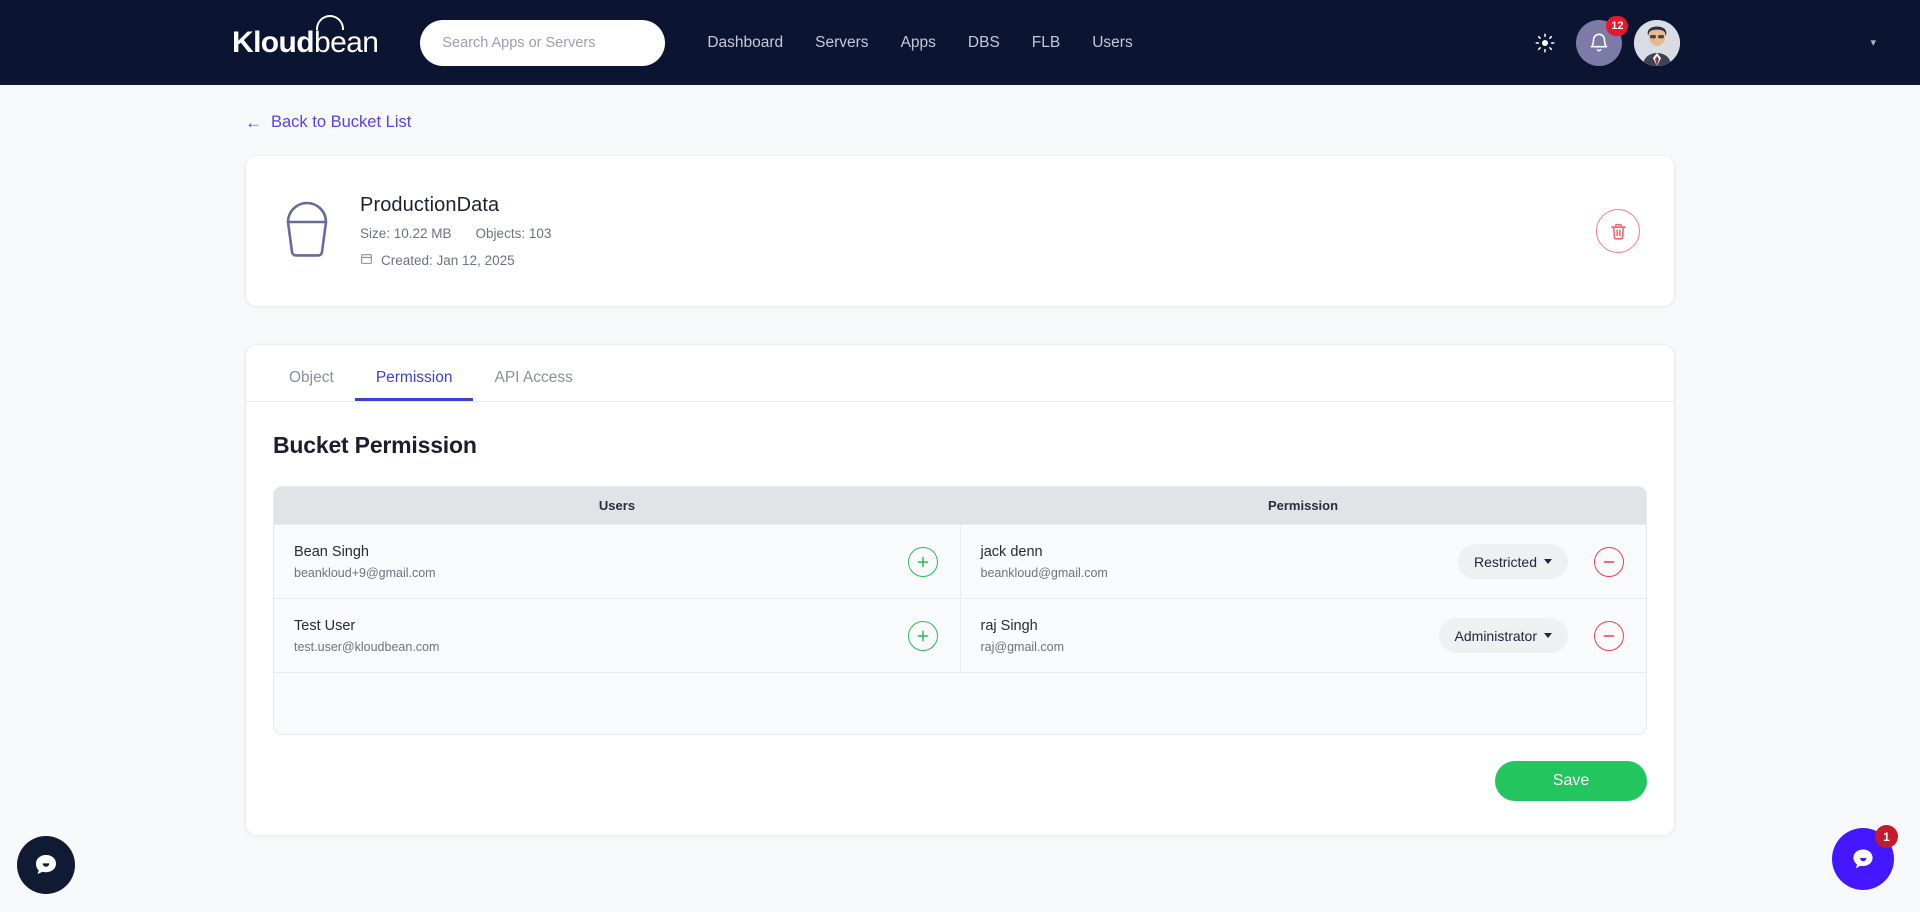 This screenshot has width=1920, height=912. What do you see at coordinates (1046, 43) in the screenshot?
I see `nav-link-flb: FLB` at bounding box center [1046, 43].